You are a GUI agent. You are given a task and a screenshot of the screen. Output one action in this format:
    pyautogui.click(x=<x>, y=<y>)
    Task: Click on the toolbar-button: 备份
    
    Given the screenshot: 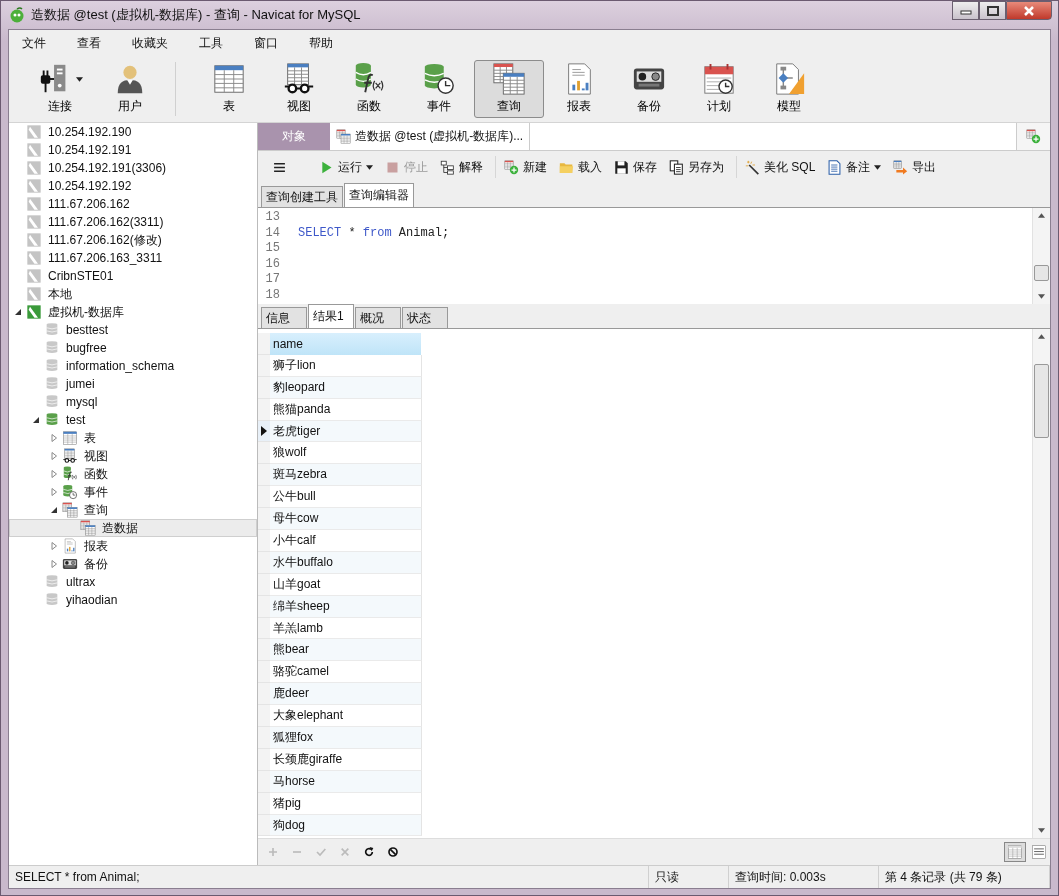 What is the action you would take?
    pyautogui.click(x=649, y=89)
    